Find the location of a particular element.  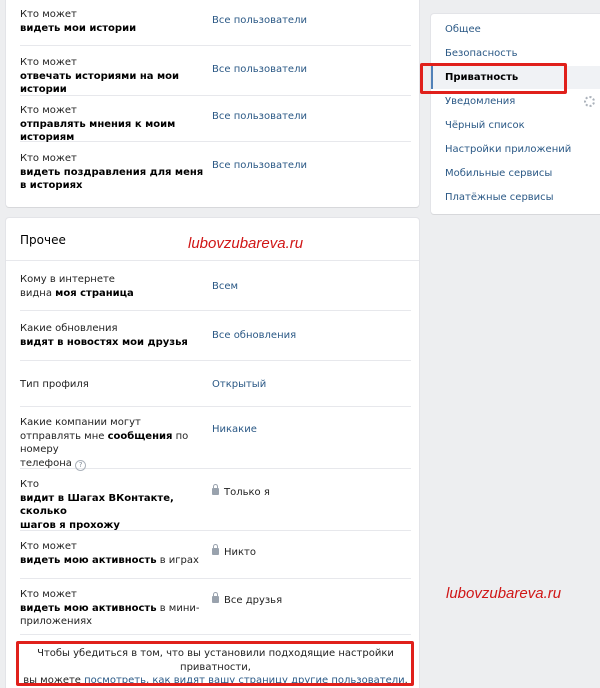

setting-value-locked: Все друзья is located at coordinates (247, 599).